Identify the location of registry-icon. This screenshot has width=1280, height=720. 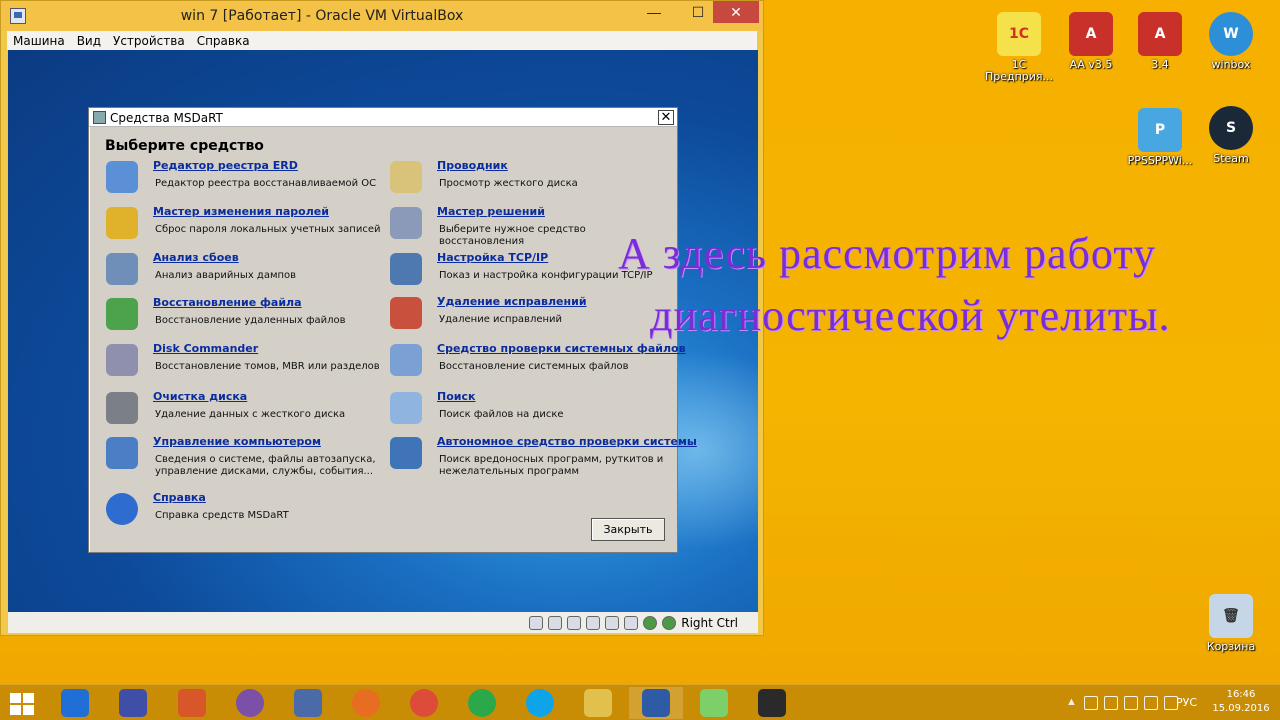
(122, 177).